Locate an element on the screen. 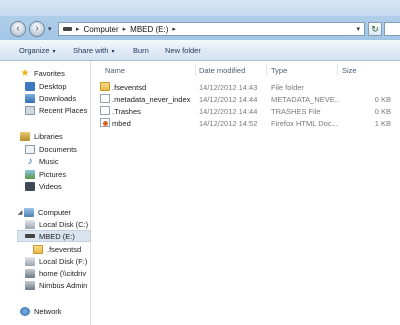  file-date: 14/12/2012 14:52 is located at coordinates (228, 123).